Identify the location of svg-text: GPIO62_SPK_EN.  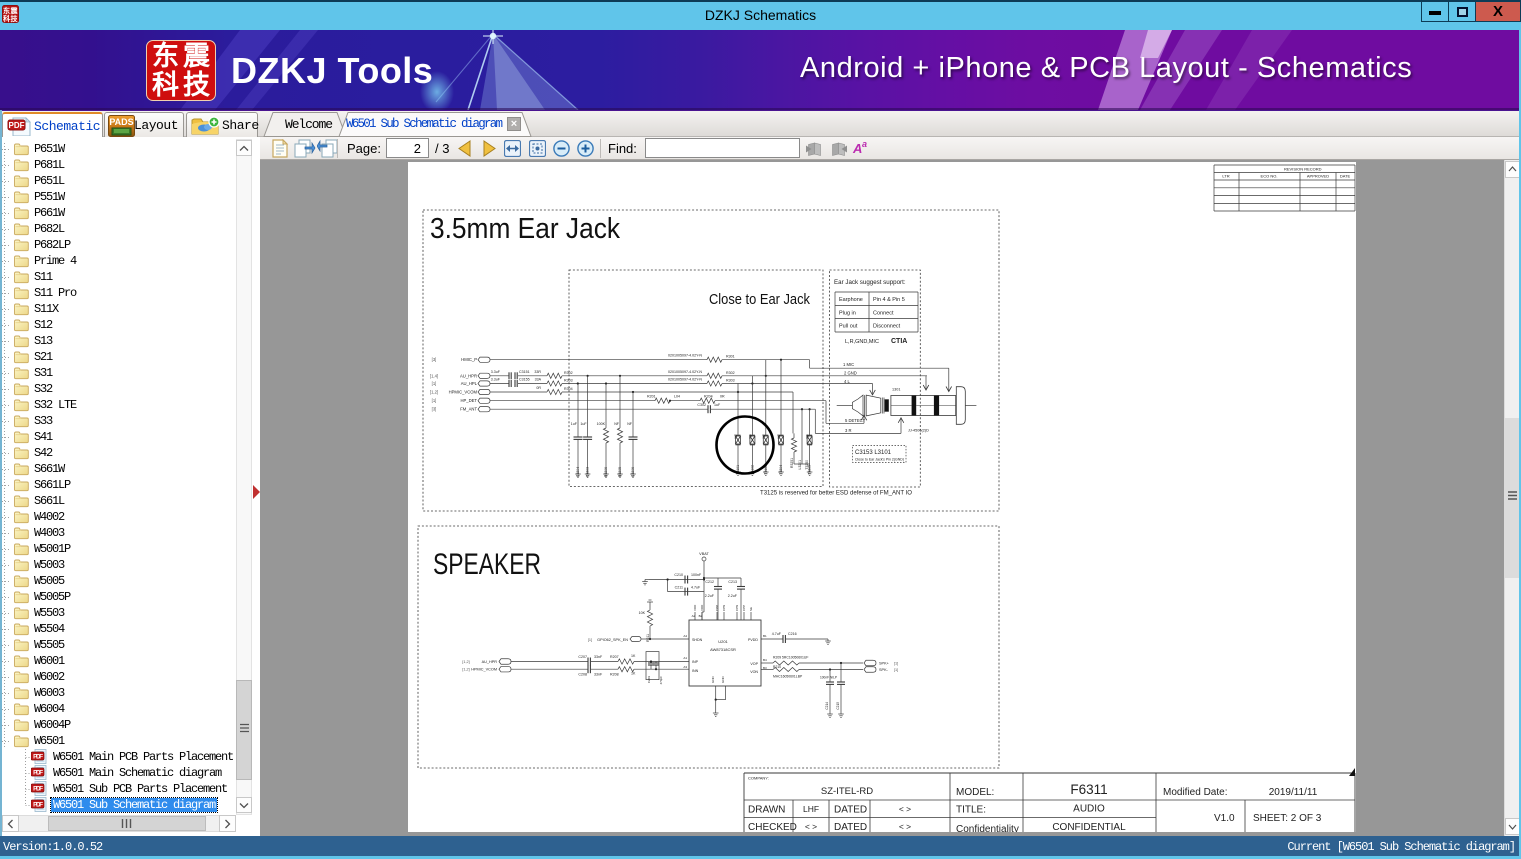
(612, 640).